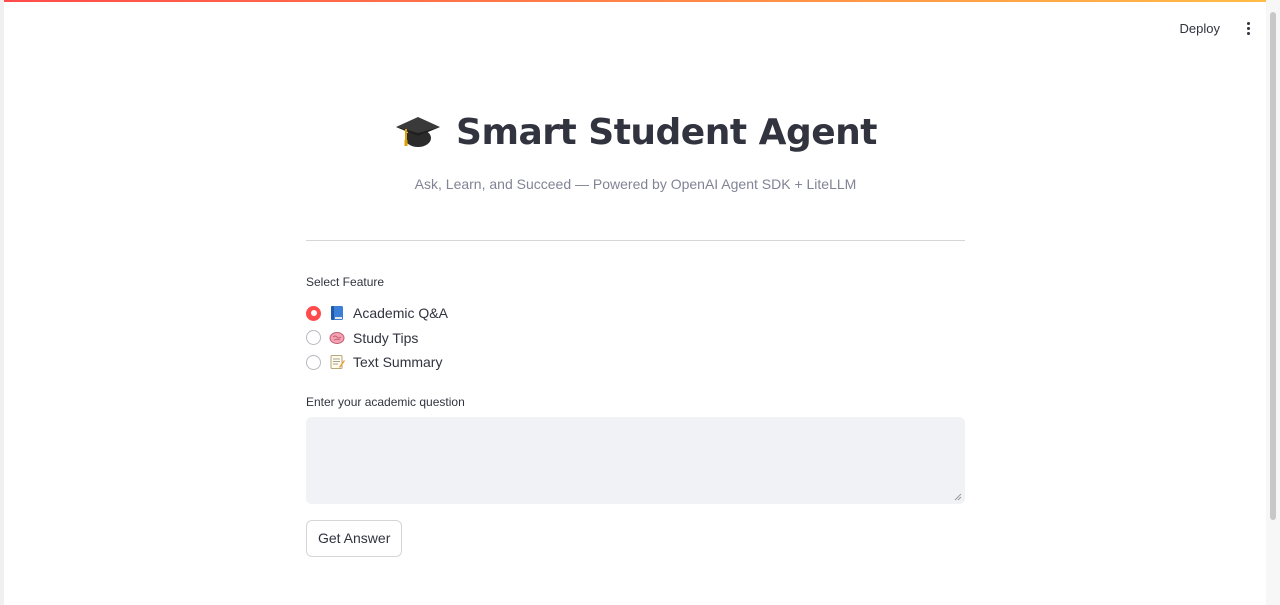 This screenshot has width=1280, height=605. Describe the element at coordinates (398, 362) in the screenshot. I see `radio-label: Text Summary` at that location.